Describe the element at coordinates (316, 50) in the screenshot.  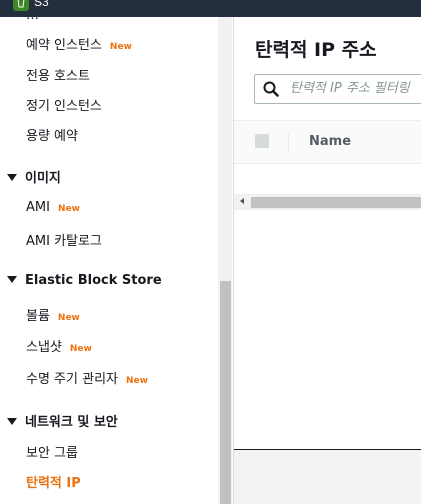
I see `page-title: 탄력적 IP 주소` at that location.